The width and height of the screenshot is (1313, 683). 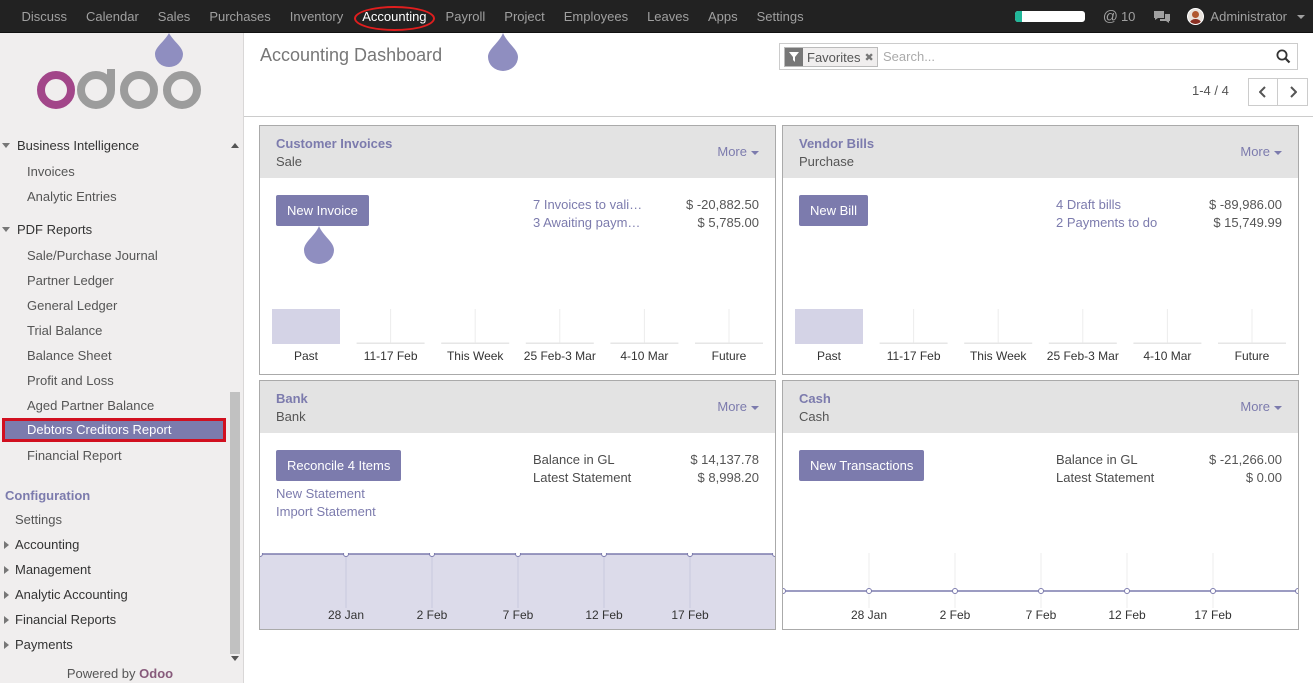 What do you see at coordinates (44, 16) in the screenshot?
I see `topnav-discuss: Discuss` at bounding box center [44, 16].